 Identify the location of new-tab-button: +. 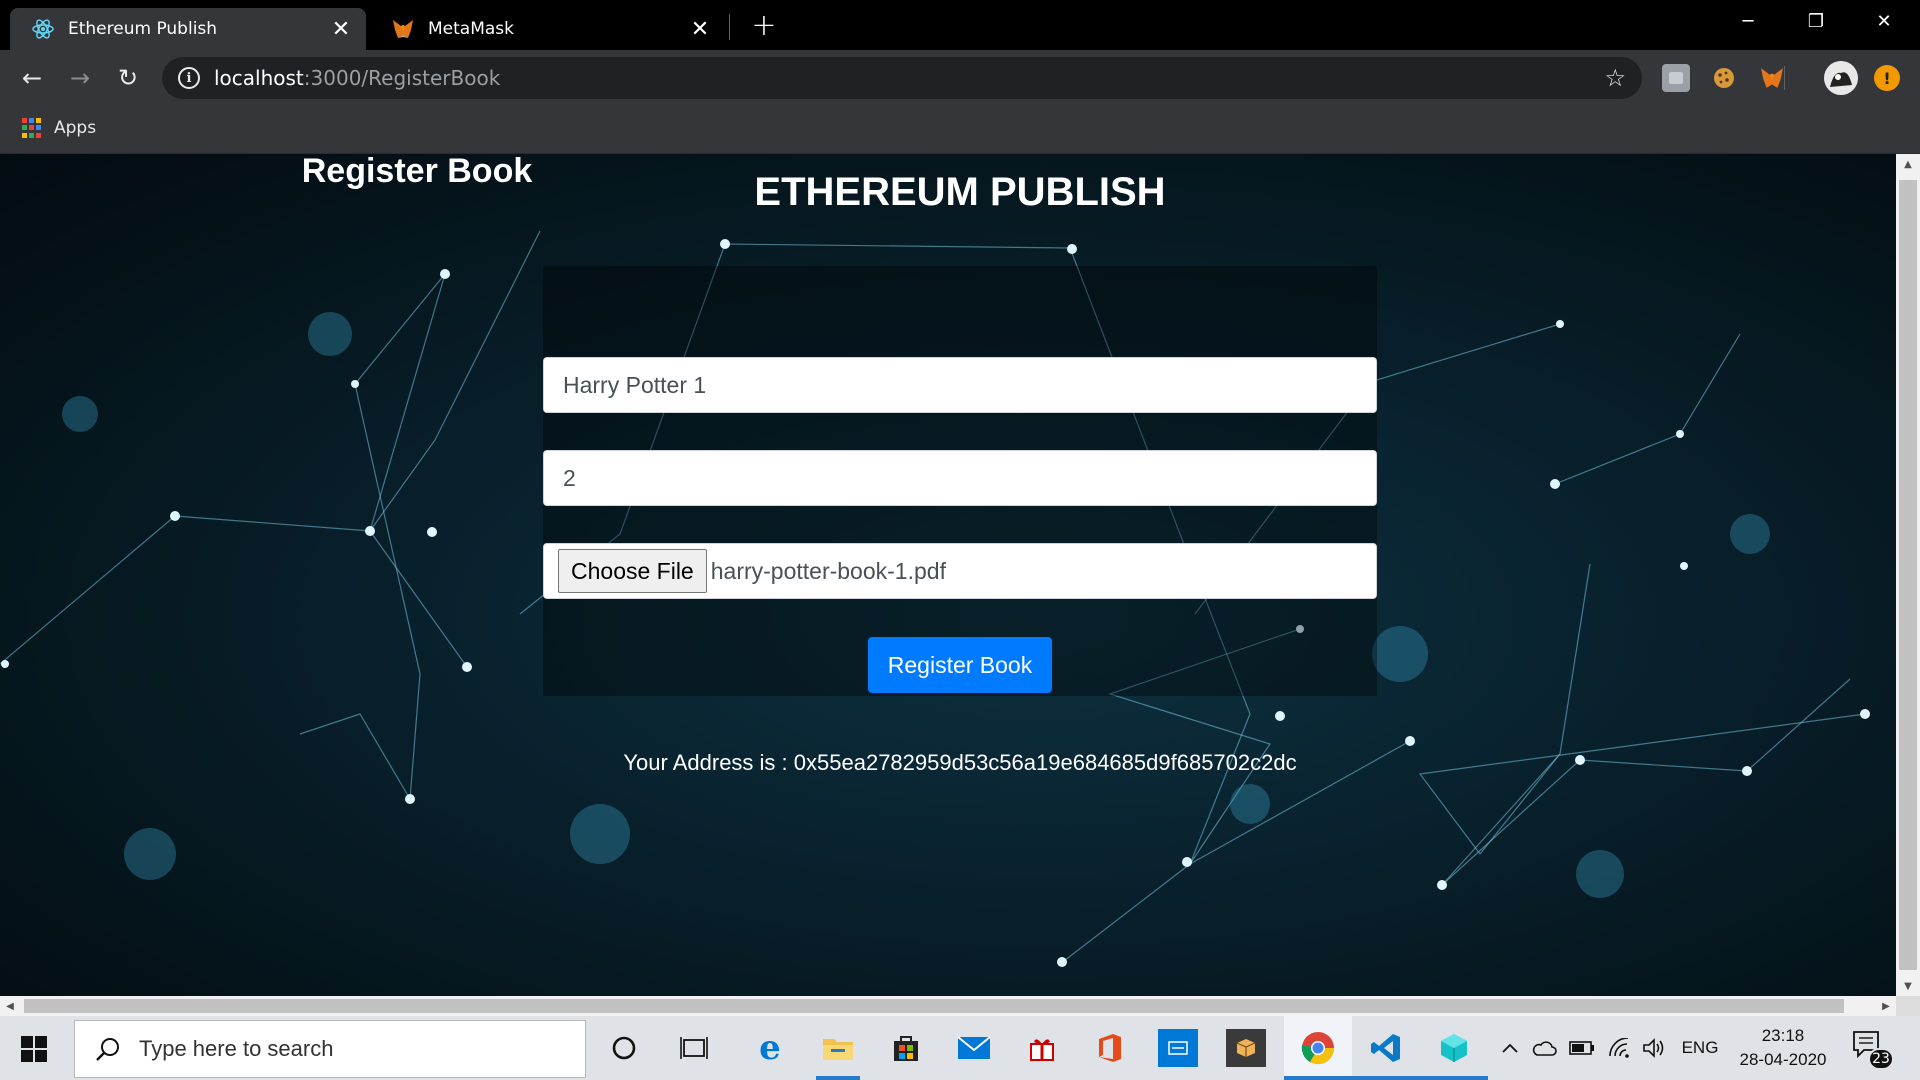
(764, 25).